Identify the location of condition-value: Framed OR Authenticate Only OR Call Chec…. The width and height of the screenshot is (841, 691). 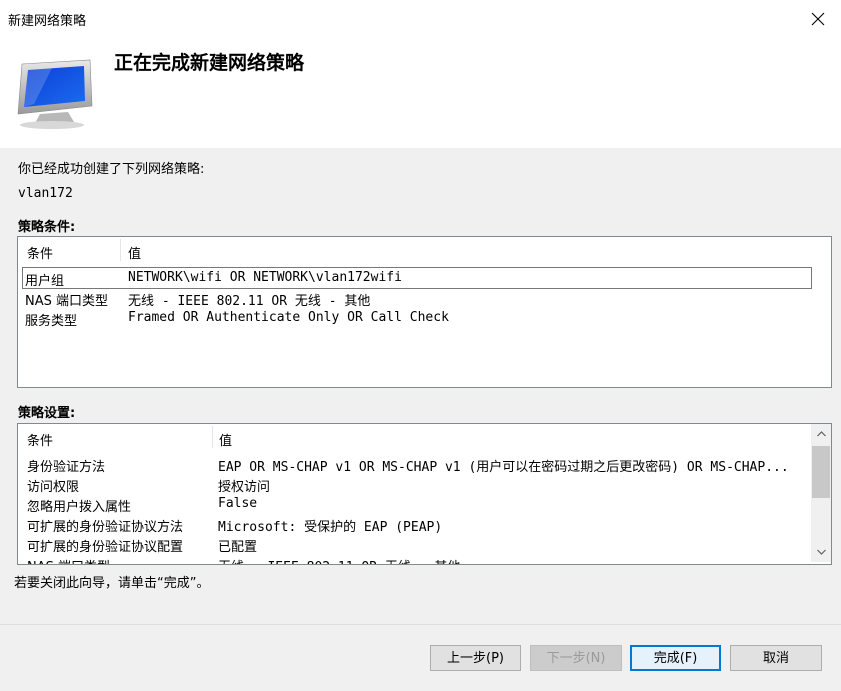
(288, 317).